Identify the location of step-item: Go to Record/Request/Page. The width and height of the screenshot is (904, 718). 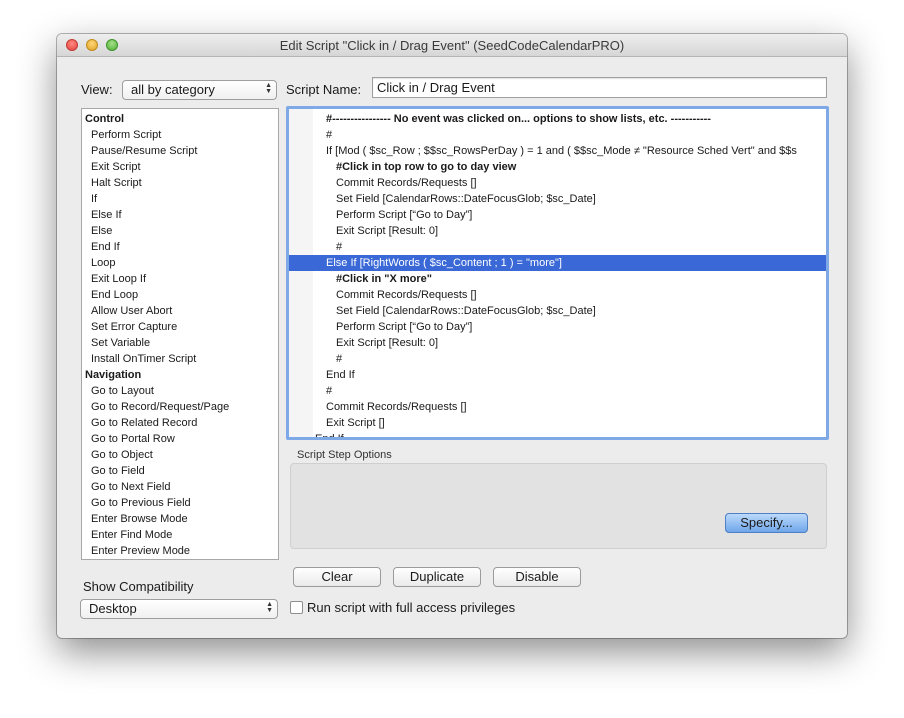
(180, 407).